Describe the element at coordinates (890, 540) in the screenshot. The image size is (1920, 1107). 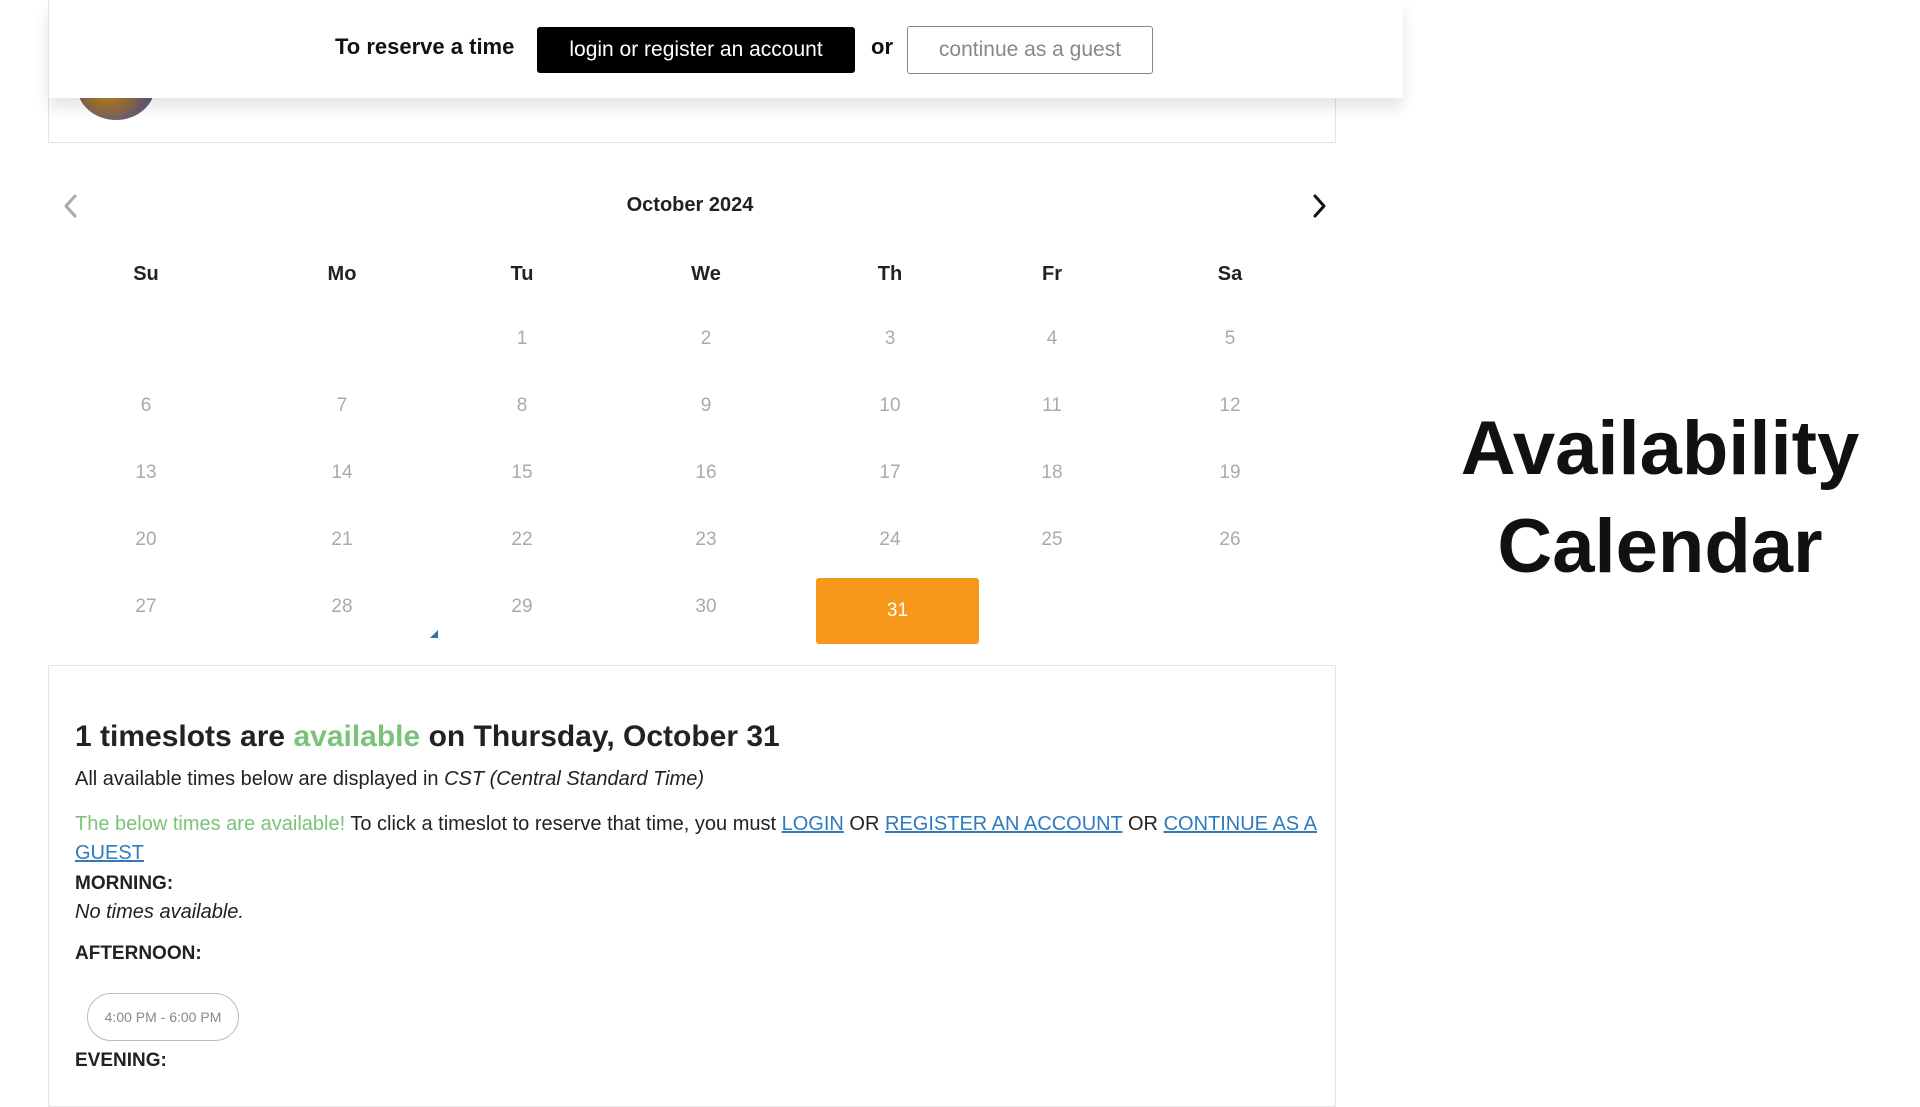
I see `calendar-day: 24` at that location.